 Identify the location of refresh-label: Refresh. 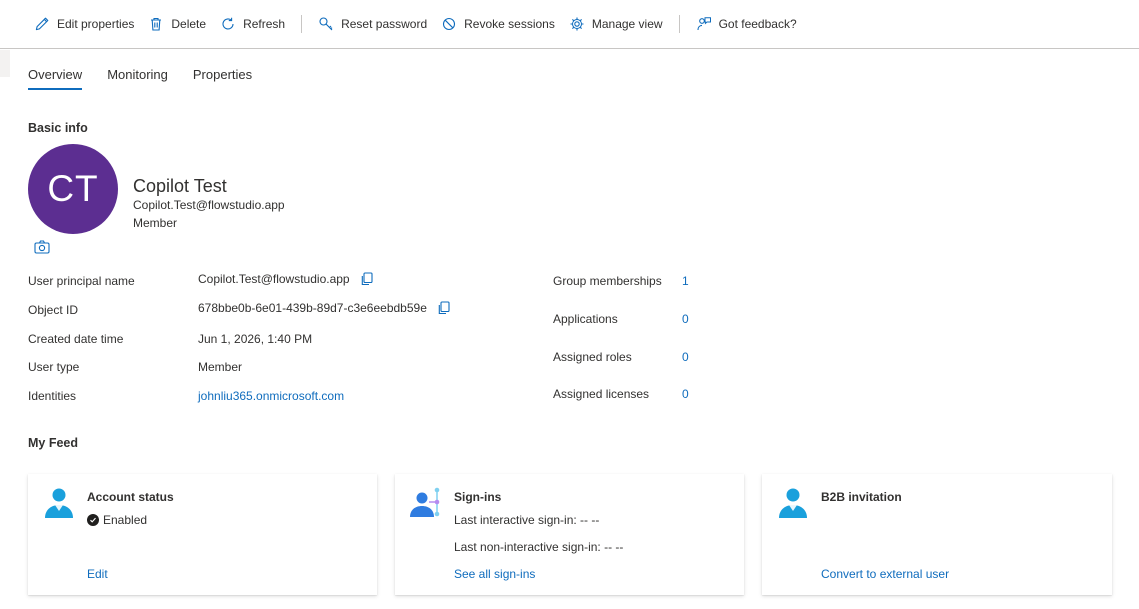
(264, 24).